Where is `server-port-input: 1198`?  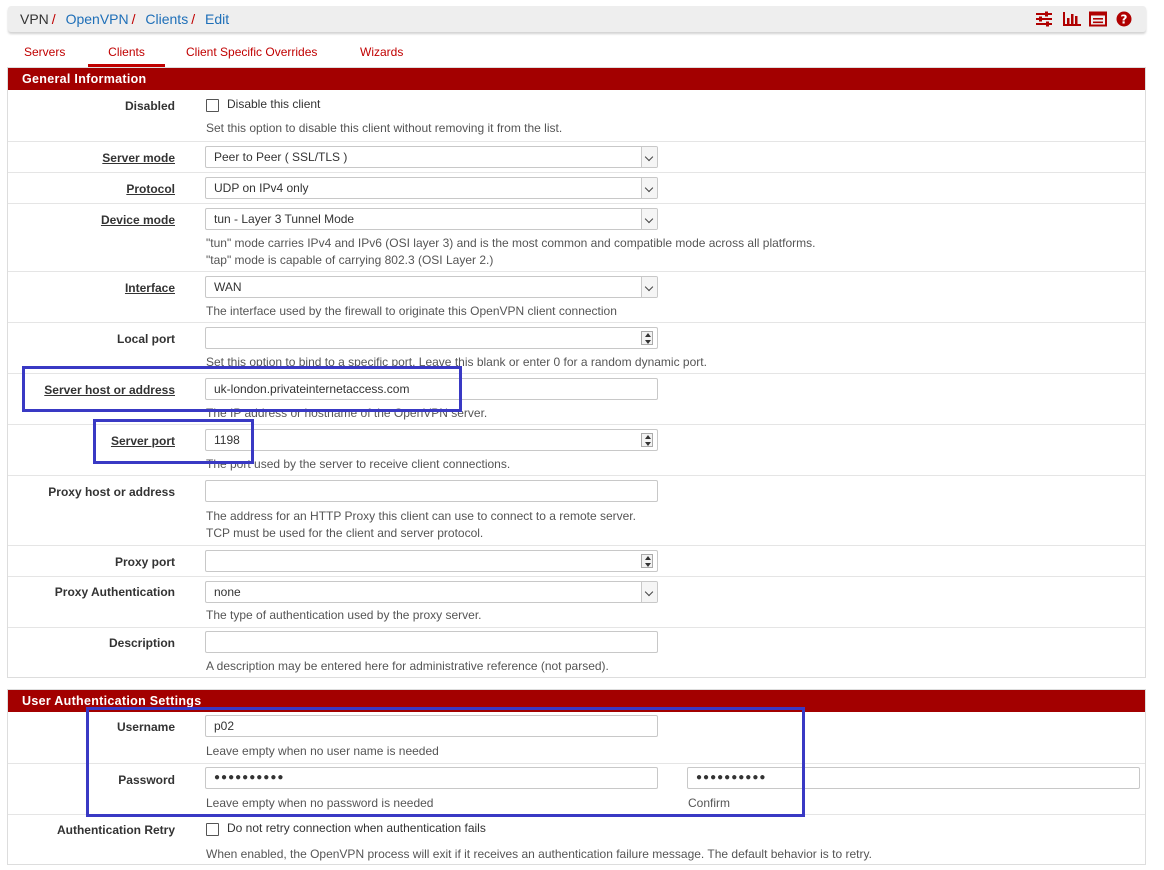
server-port-input: 1198 is located at coordinates (431, 440).